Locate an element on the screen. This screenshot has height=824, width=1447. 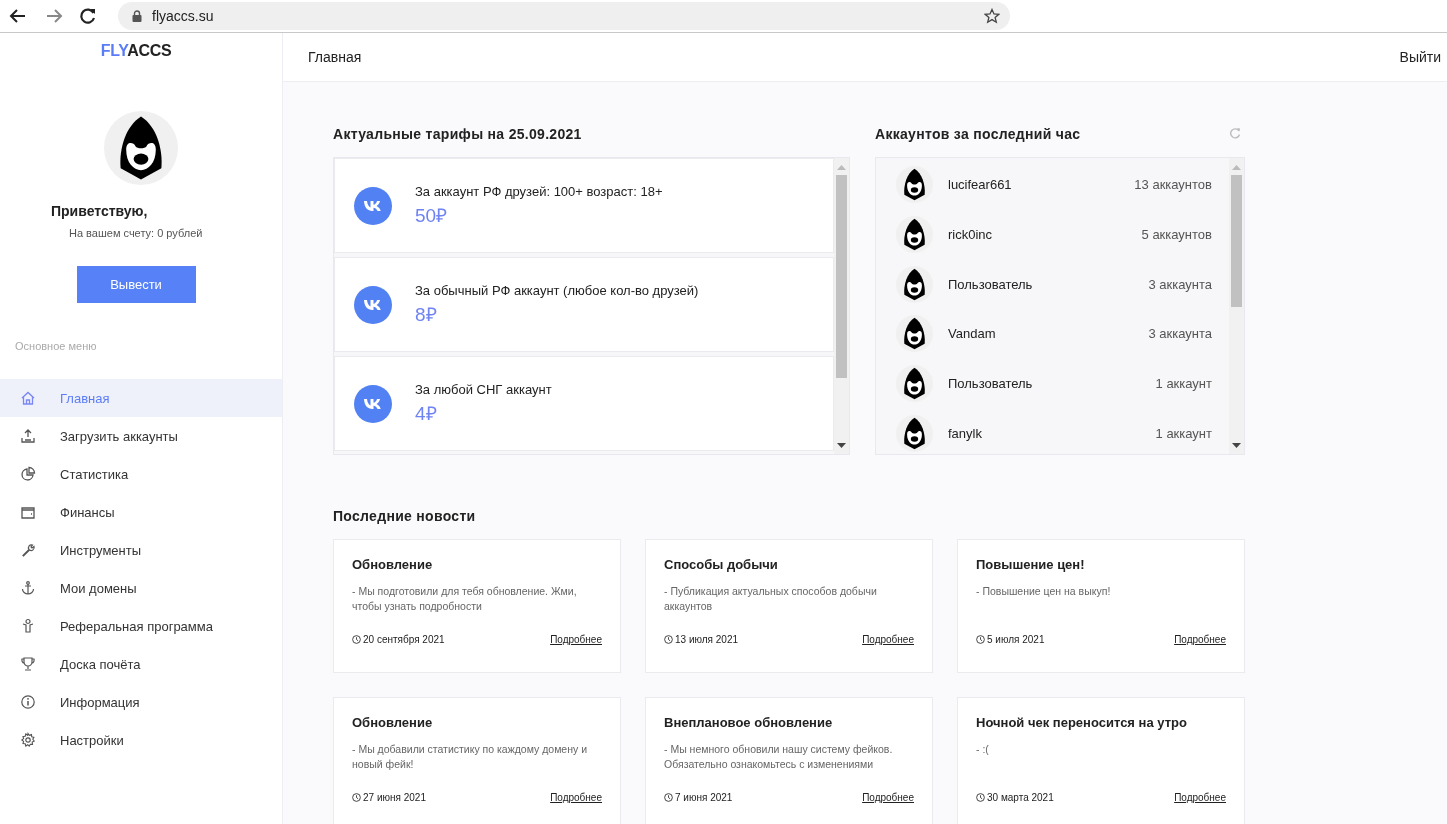
menu-item: Статистика is located at coordinates (141, 474).